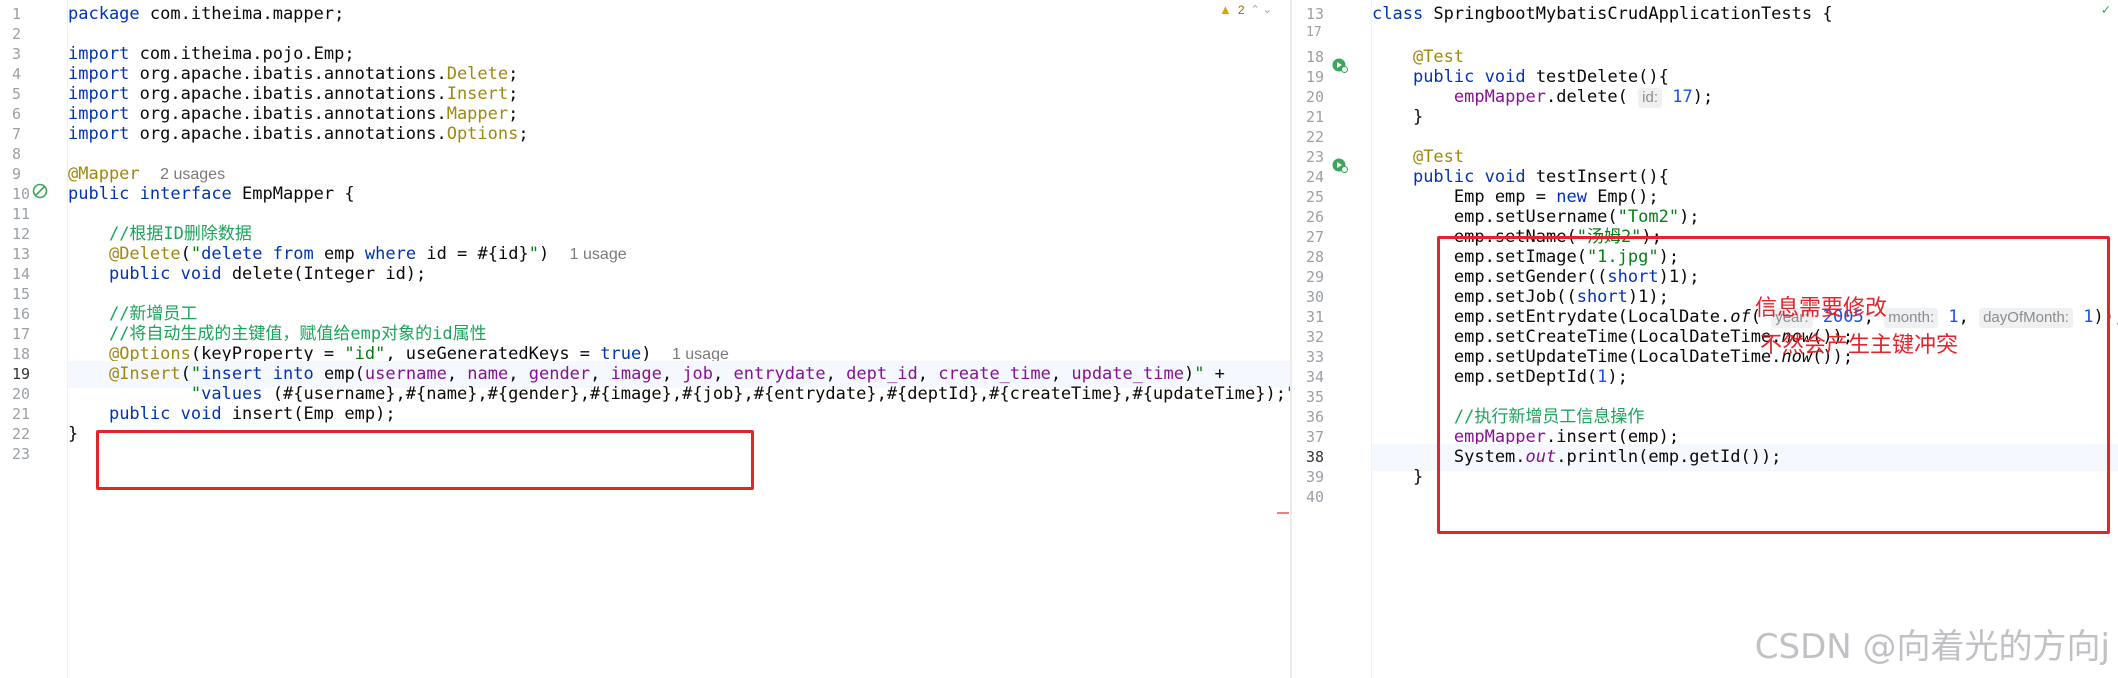  I want to click on code-token: SpringbootMybatisCrudApplicationTests {, so click(1628, 14).